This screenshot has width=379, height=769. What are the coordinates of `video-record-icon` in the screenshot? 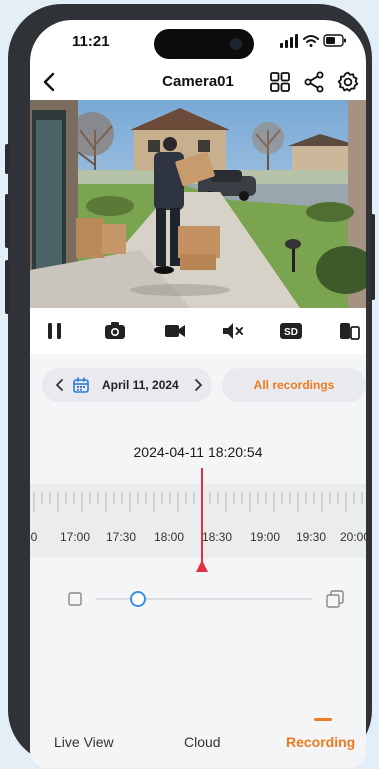 It's located at (175, 331).